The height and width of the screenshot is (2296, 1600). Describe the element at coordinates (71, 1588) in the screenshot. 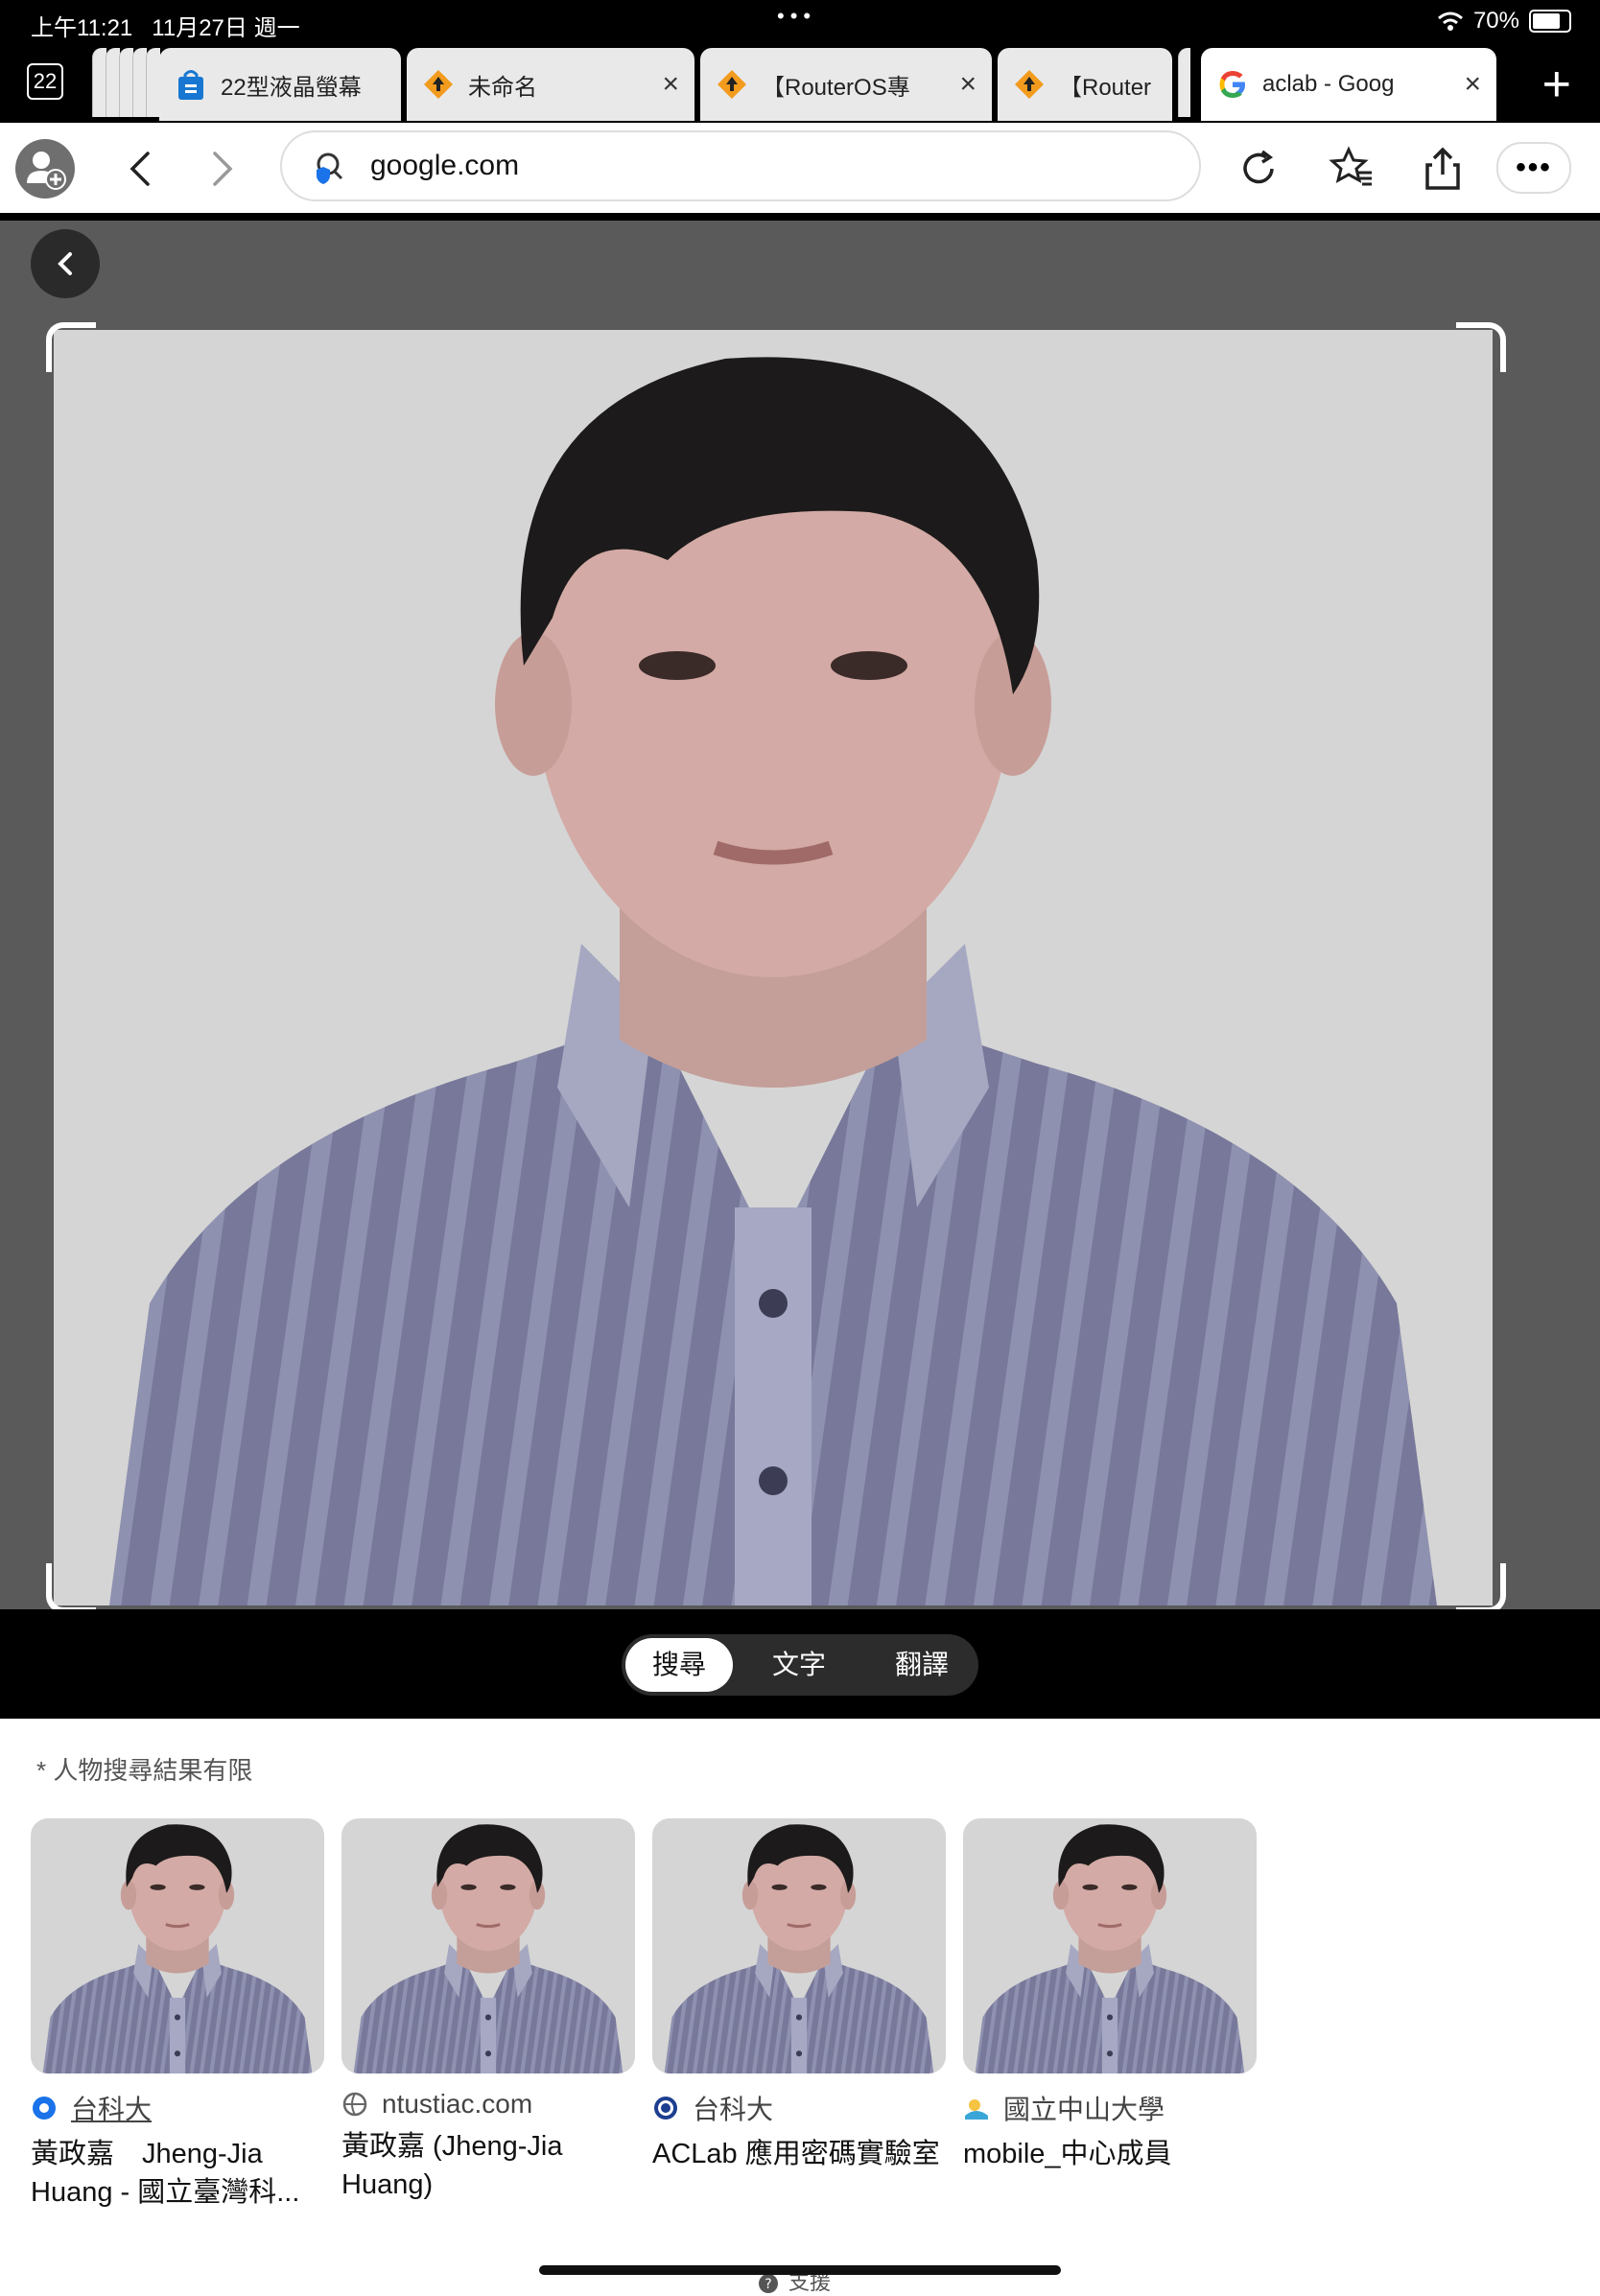

I see `crop-handle-bottom-left` at that location.